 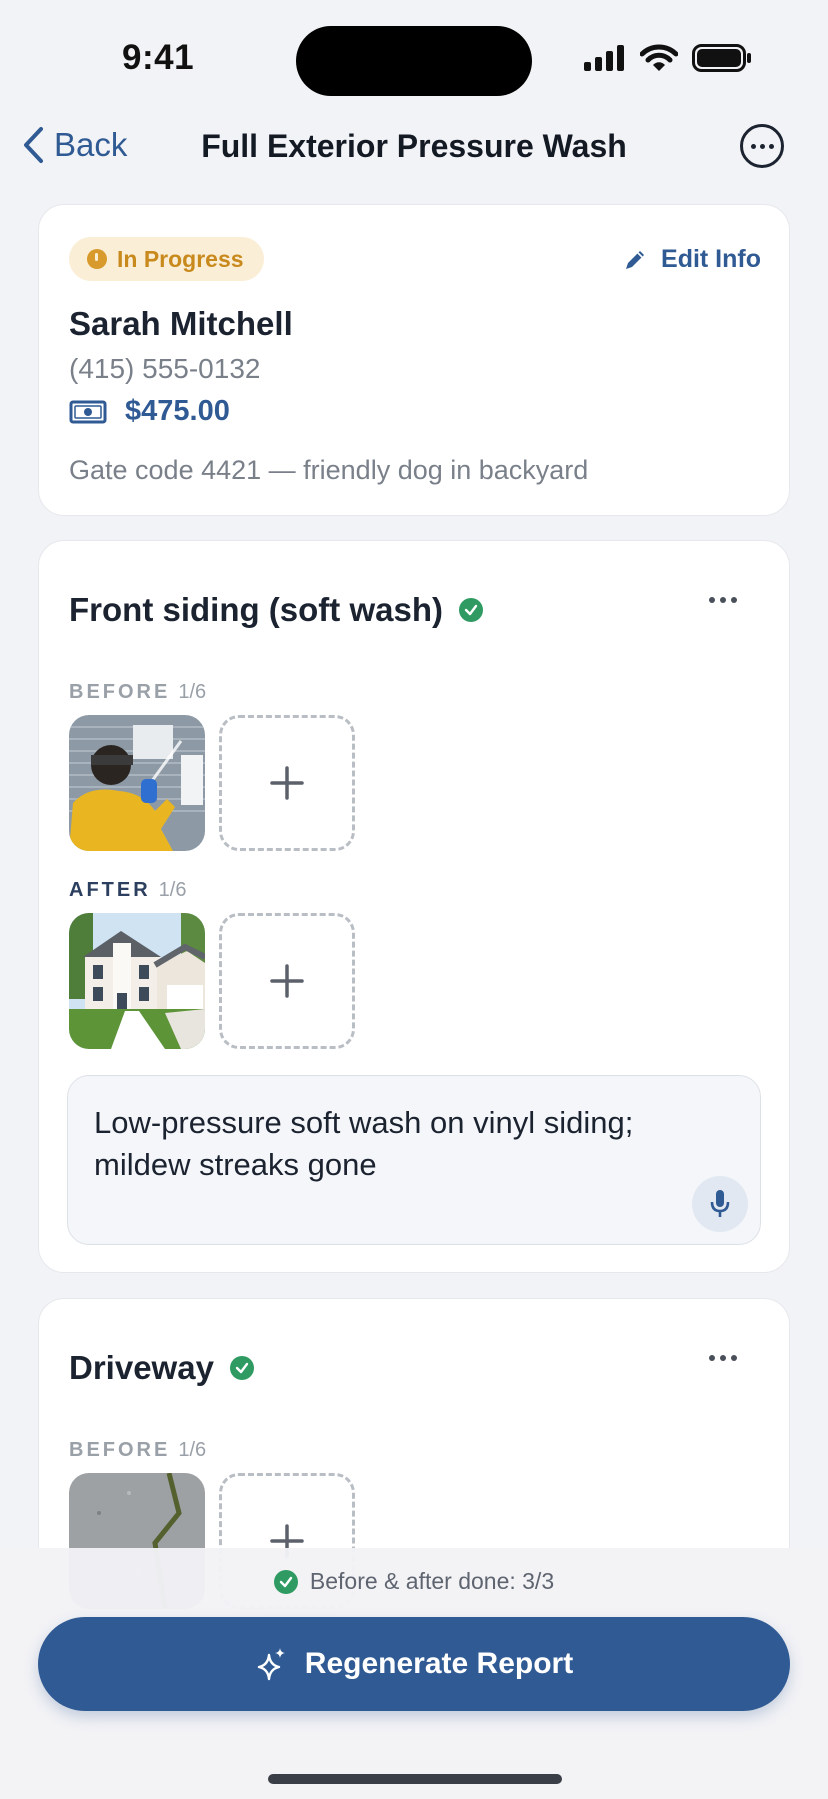 I want to click on before-photo-thumbnail, so click(x=137, y=783).